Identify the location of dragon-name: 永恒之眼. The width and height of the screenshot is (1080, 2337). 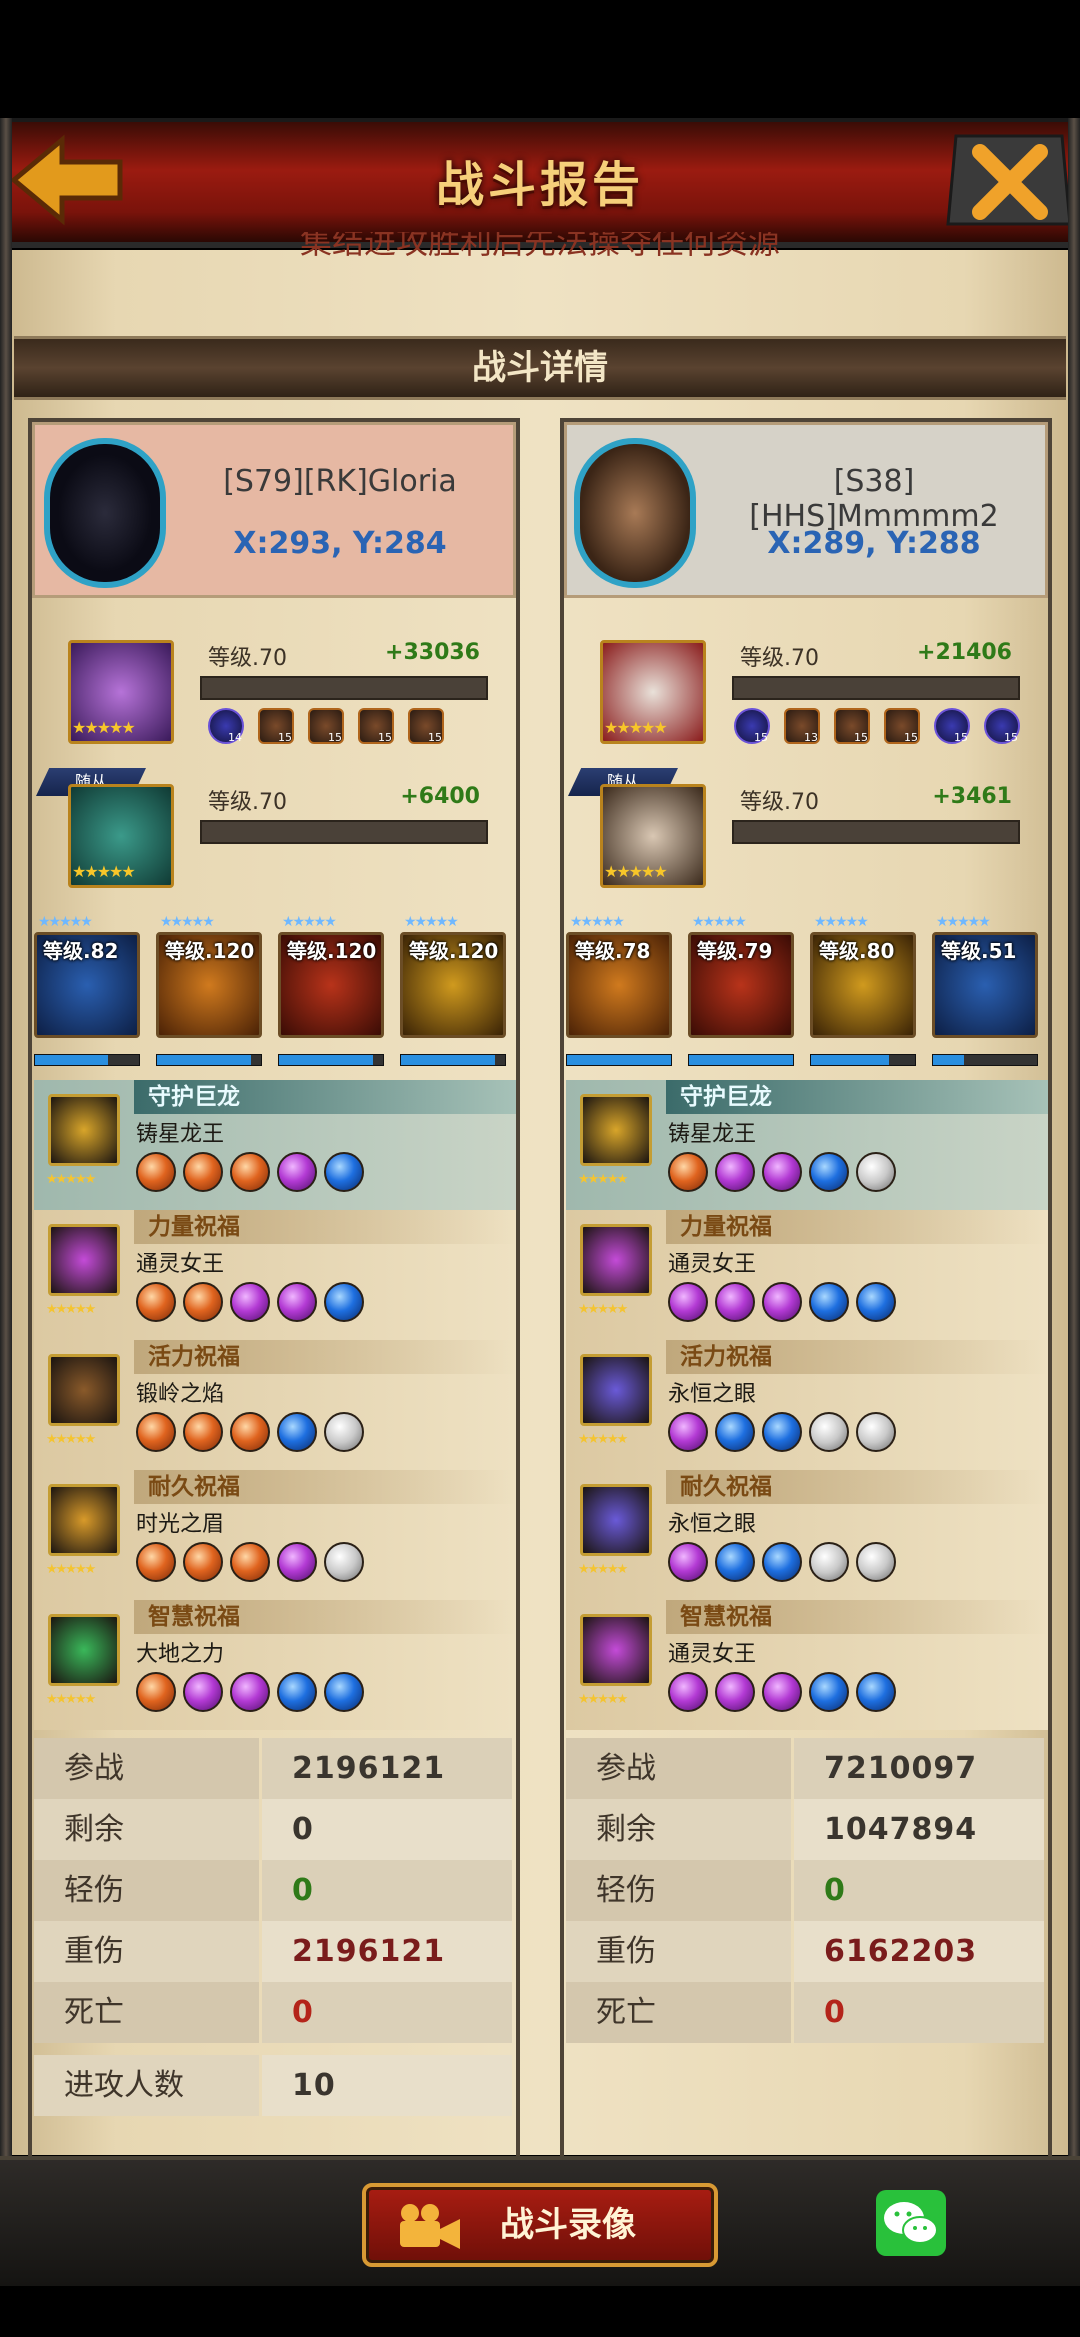
(712, 1394).